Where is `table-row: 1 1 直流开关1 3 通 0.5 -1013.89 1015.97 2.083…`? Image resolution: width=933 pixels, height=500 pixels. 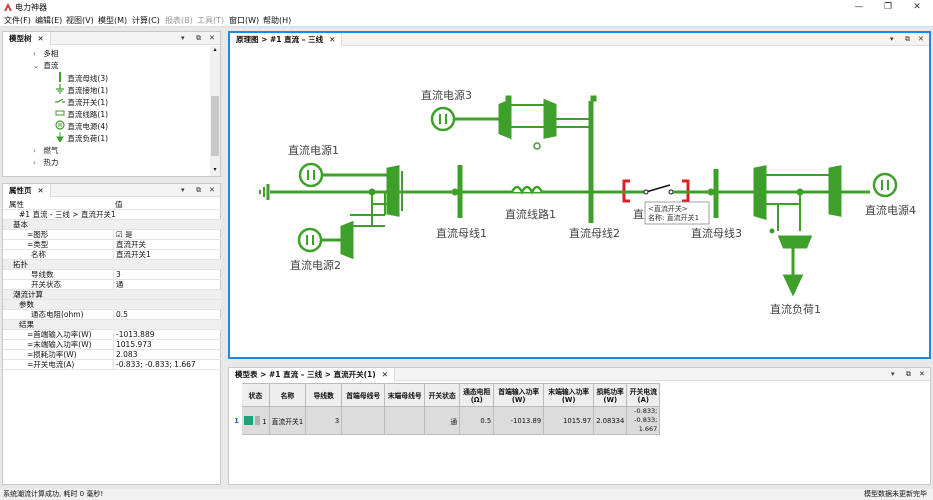 table-row: 1 1 直流开关1 3 通 0.5 -1013.89 1015.97 2.083… is located at coordinates (446, 420).